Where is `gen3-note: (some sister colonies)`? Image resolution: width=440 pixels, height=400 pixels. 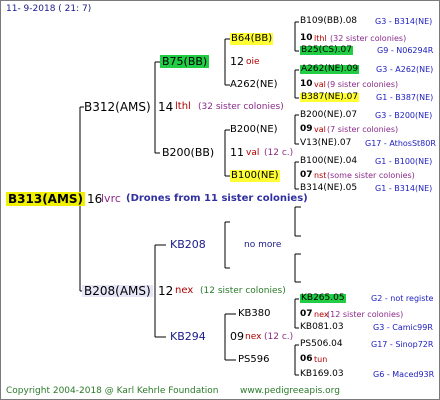 gen3-note: (some sister colonies) is located at coordinates (371, 175).